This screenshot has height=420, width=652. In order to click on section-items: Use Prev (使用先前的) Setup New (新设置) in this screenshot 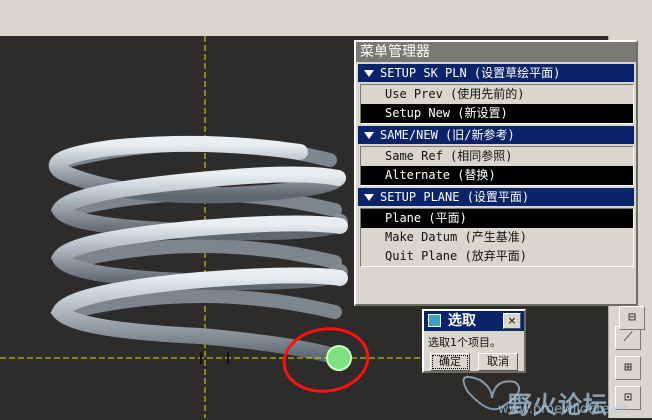, I will do `click(497, 104)`.